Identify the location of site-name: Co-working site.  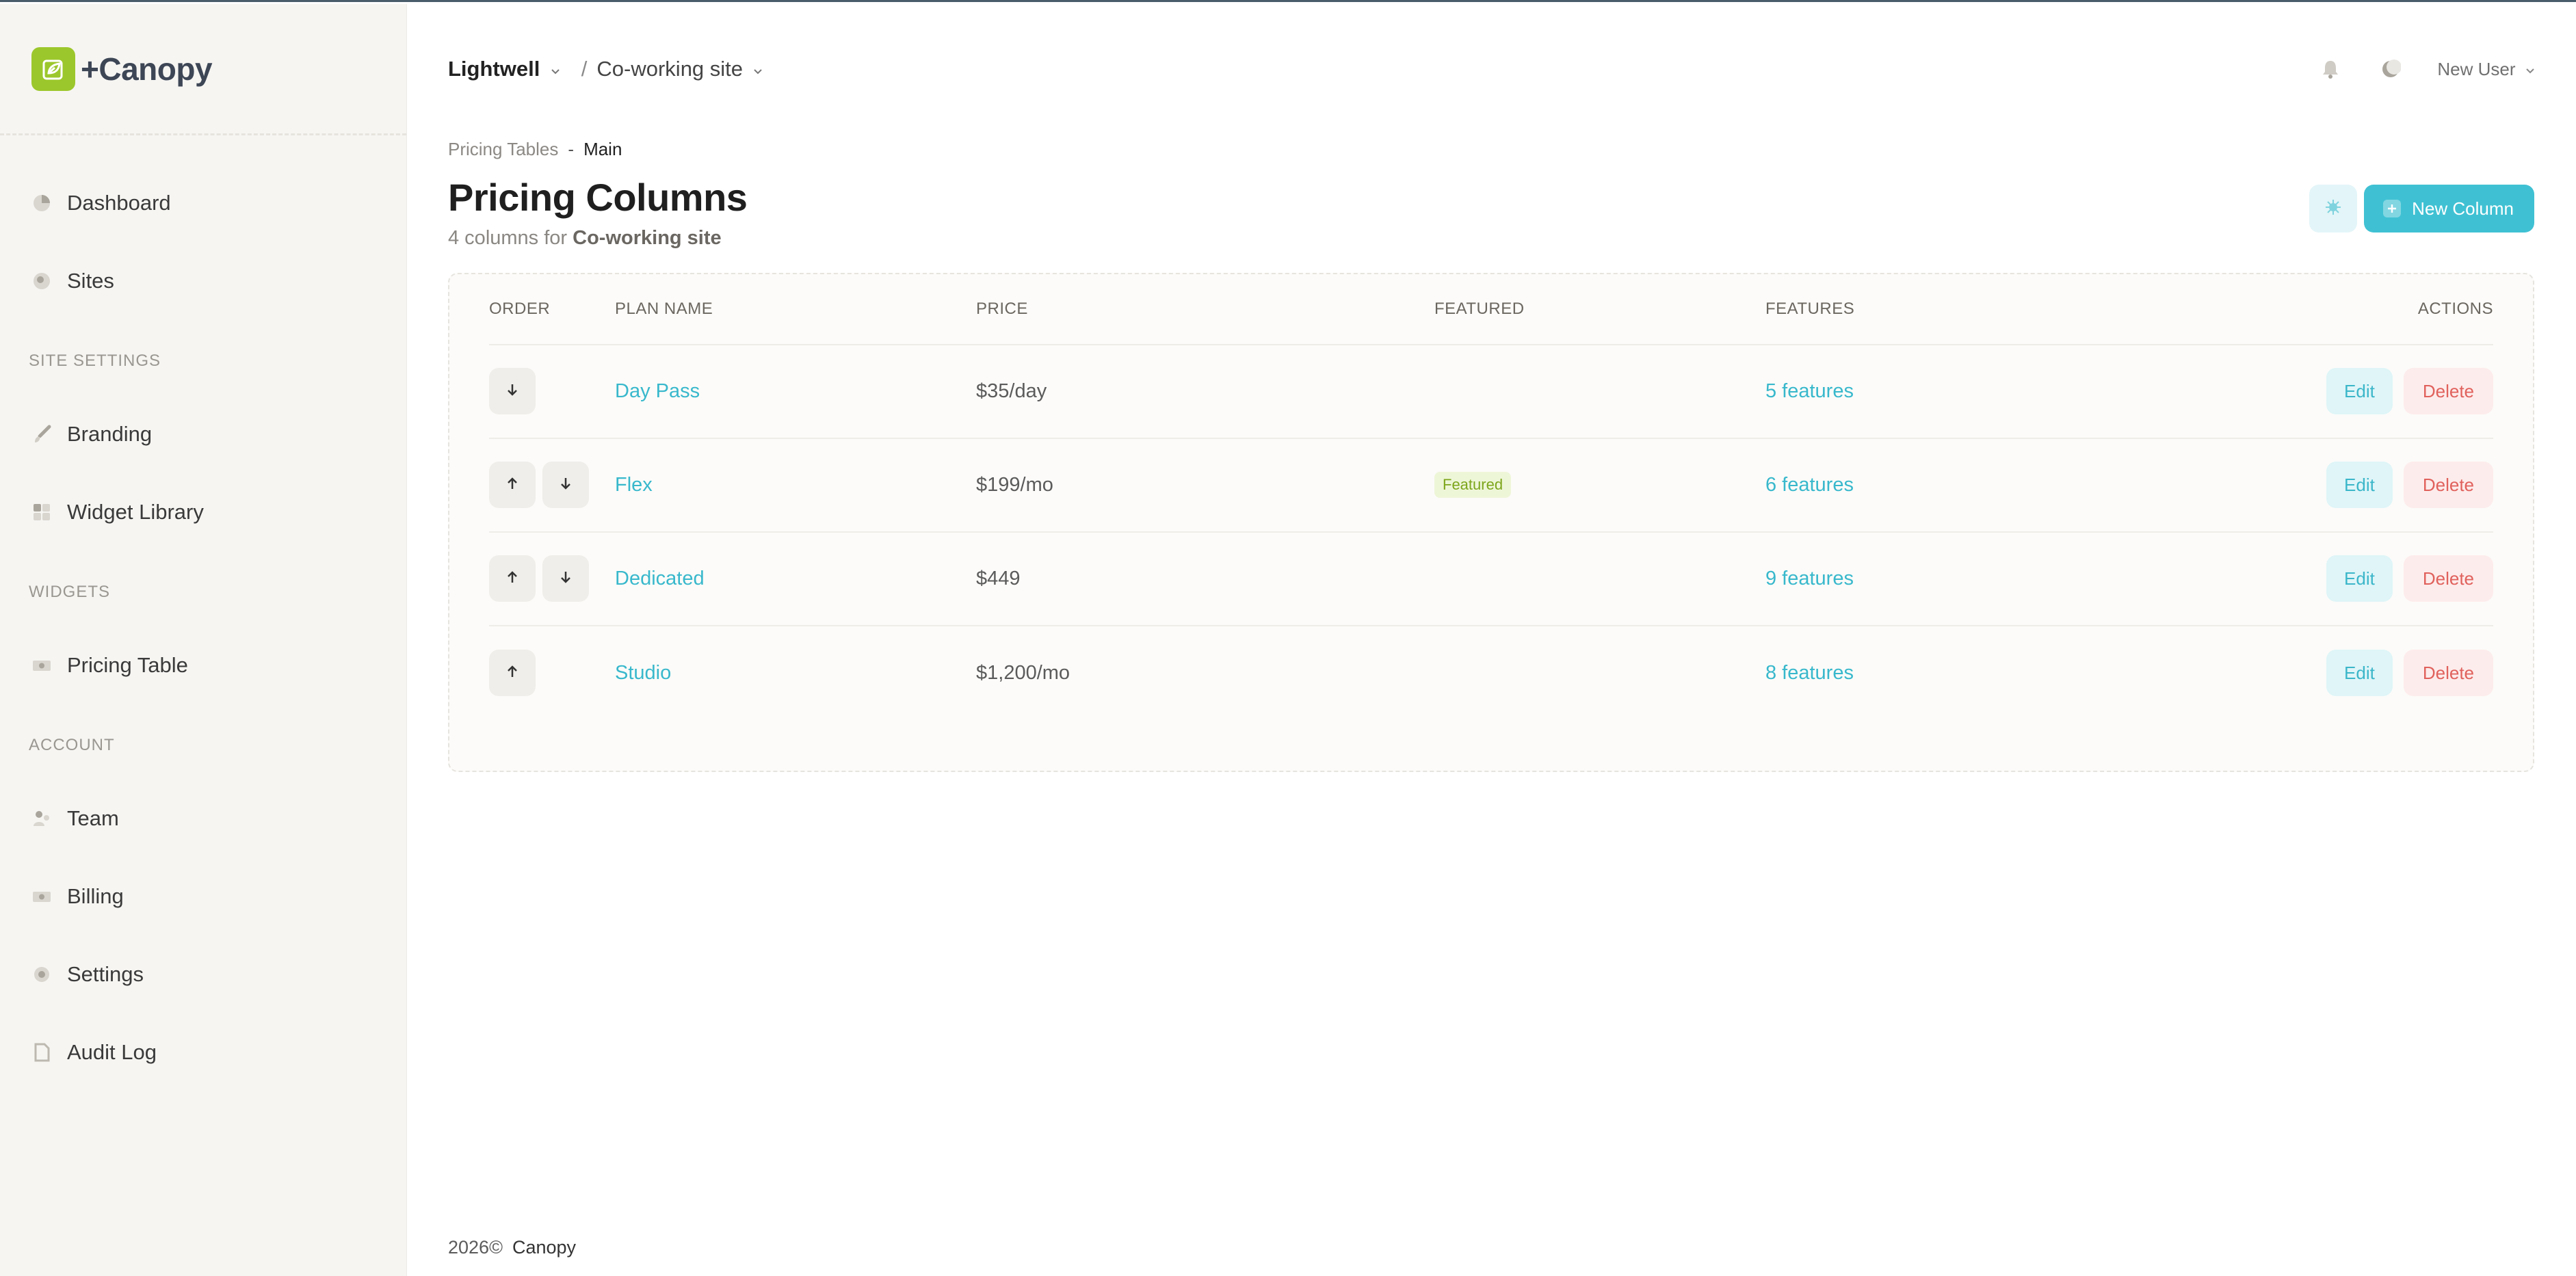
(670, 69).